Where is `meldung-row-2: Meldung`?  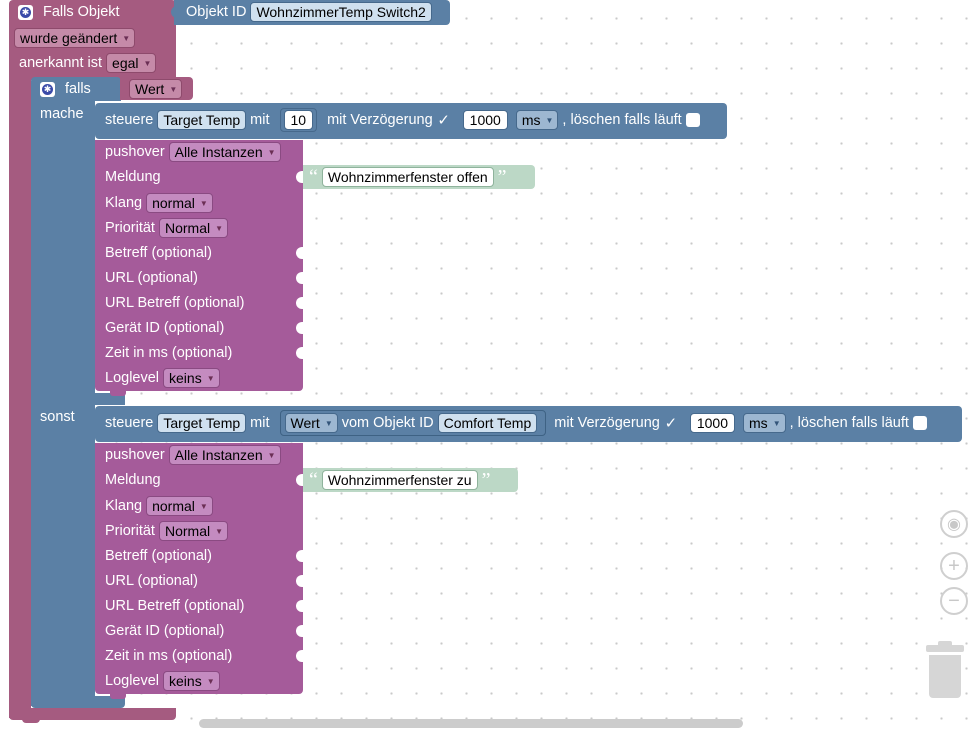 meldung-row-2: Meldung is located at coordinates (133, 480).